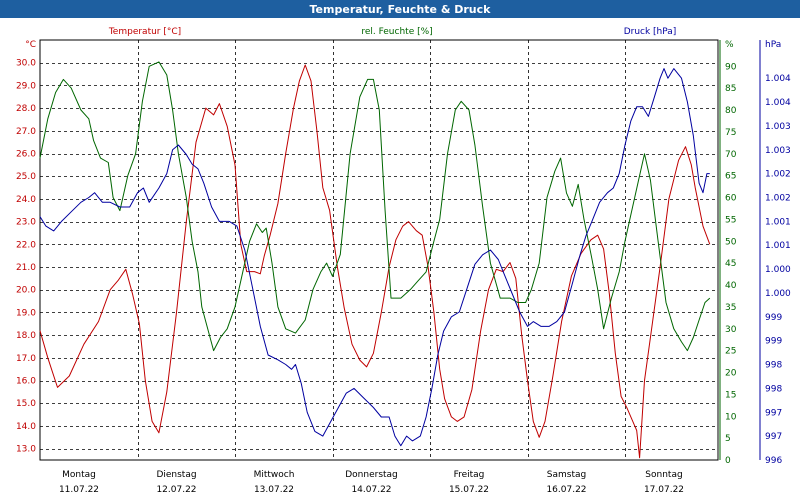 The image size is (800, 500). I want to click on y-tick-label-humidity: 70, so click(731, 155).